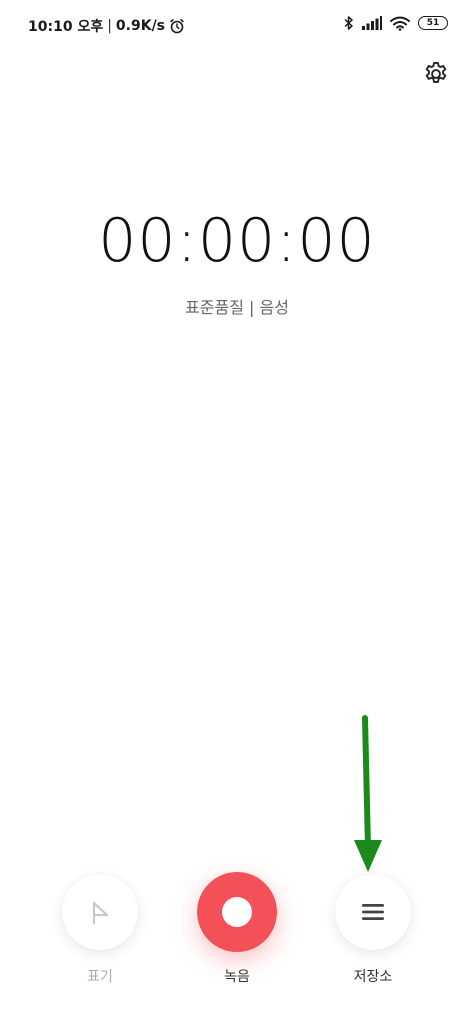 The height and width of the screenshot is (1026, 474). I want to click on record-dot-icon, so click(237, 912).